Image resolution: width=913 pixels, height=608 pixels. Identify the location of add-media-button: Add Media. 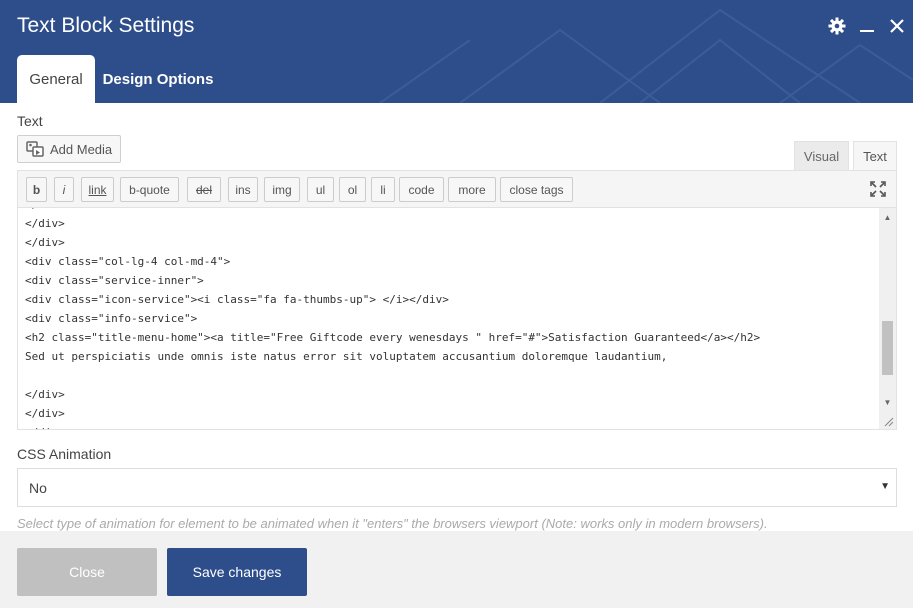
(69, 149).